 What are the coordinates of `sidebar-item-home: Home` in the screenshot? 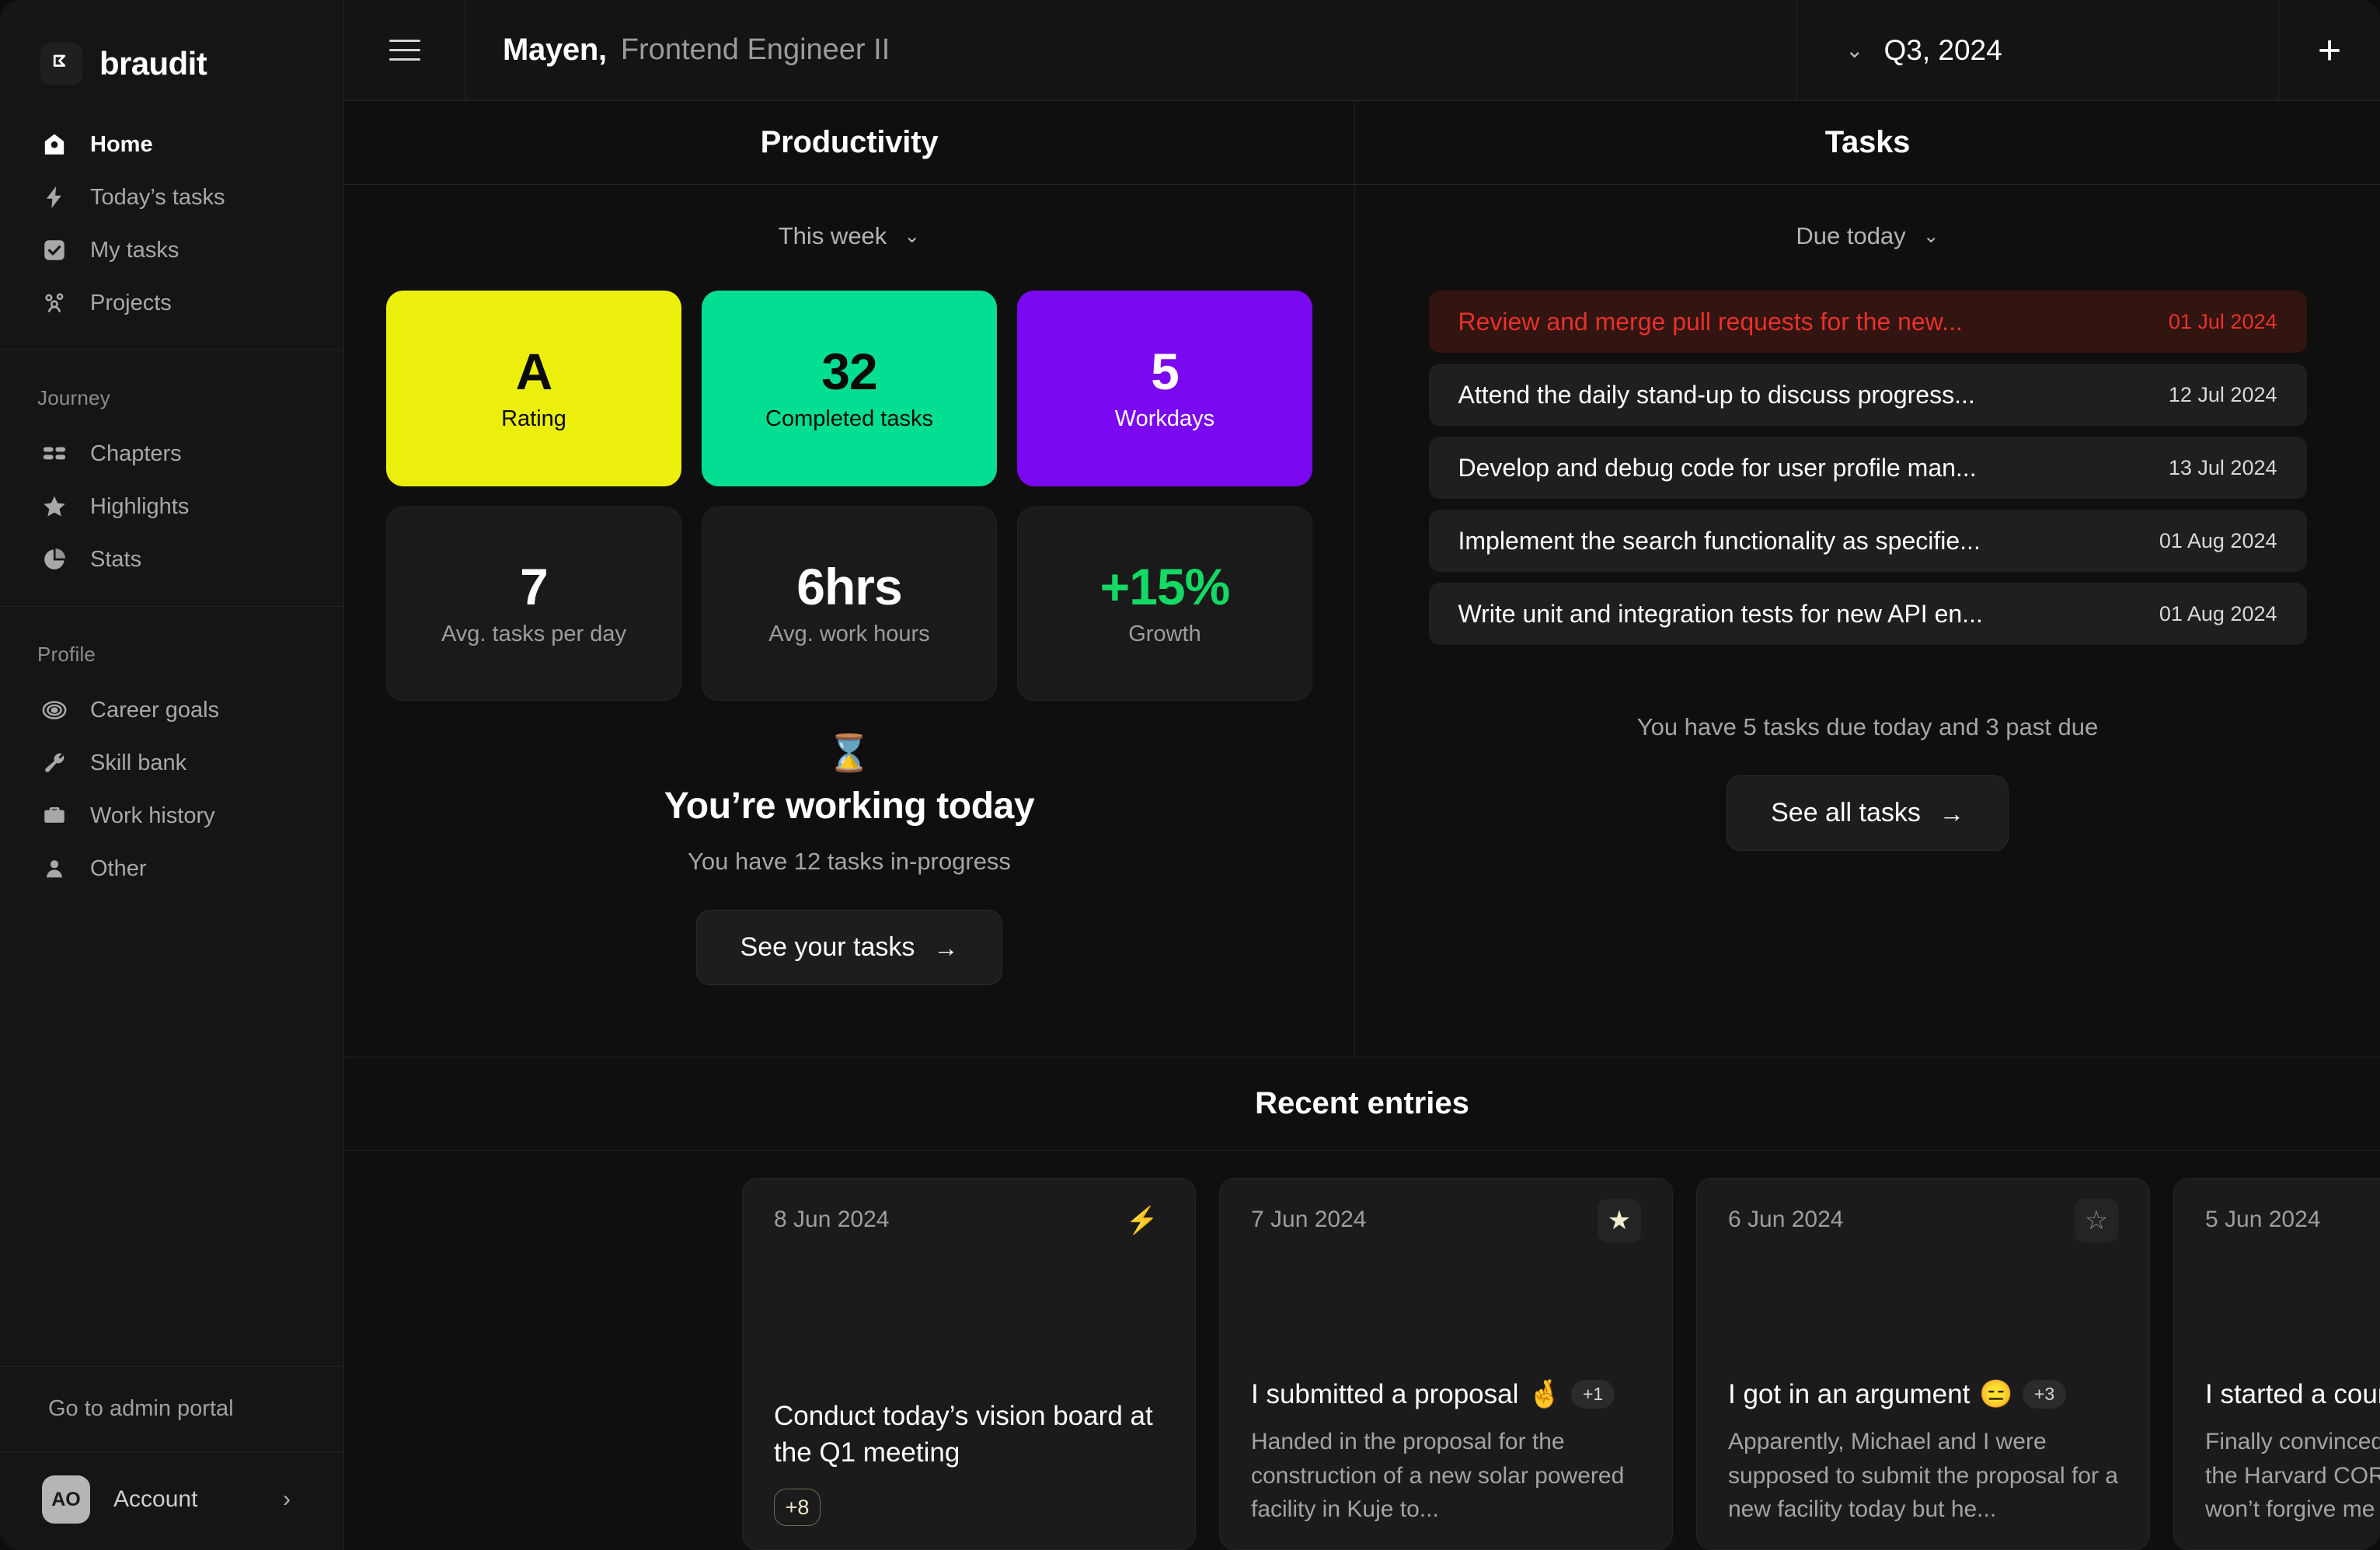 It's located at (171, 144).